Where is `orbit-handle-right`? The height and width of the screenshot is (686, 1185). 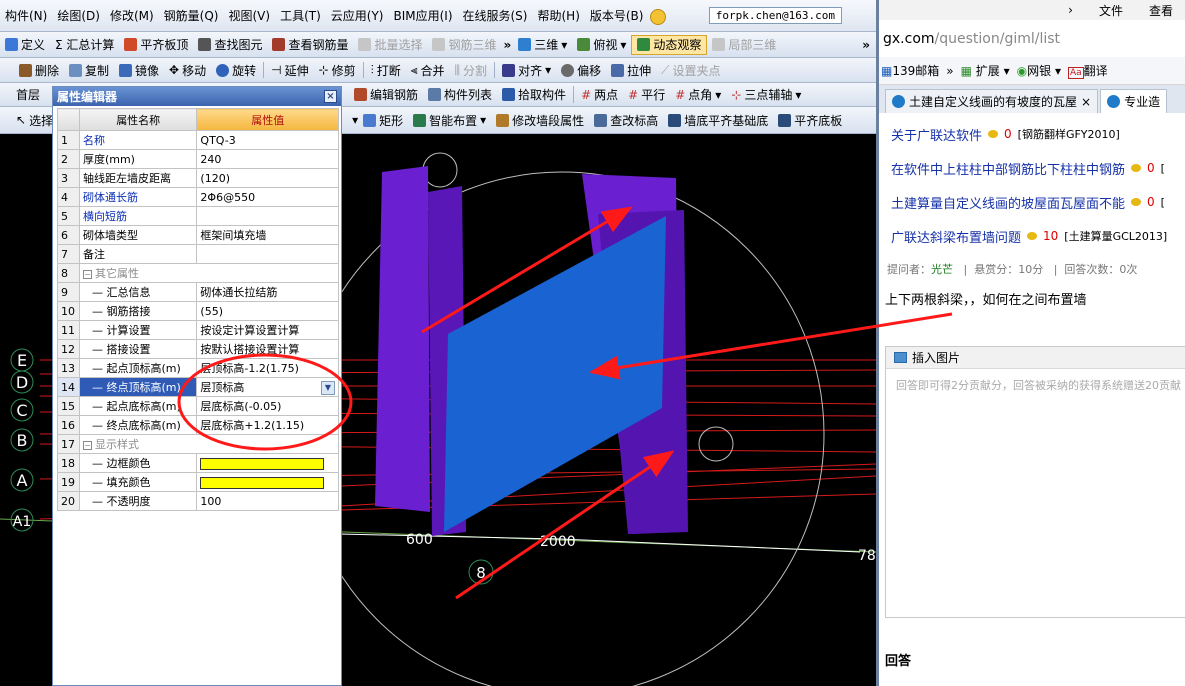 orbit-handle-right is located at coordinates (716, 444).